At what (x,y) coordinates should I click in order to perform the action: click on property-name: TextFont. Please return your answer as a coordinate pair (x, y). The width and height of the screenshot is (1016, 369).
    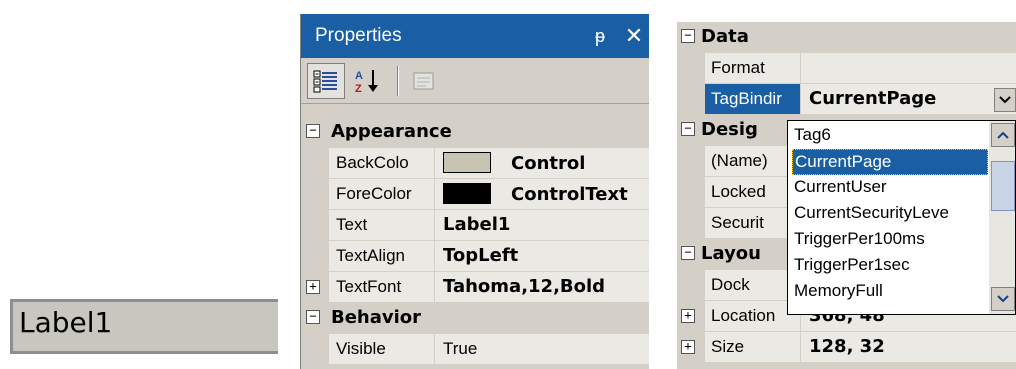
    Looking at the image, I should click on (382, 287).